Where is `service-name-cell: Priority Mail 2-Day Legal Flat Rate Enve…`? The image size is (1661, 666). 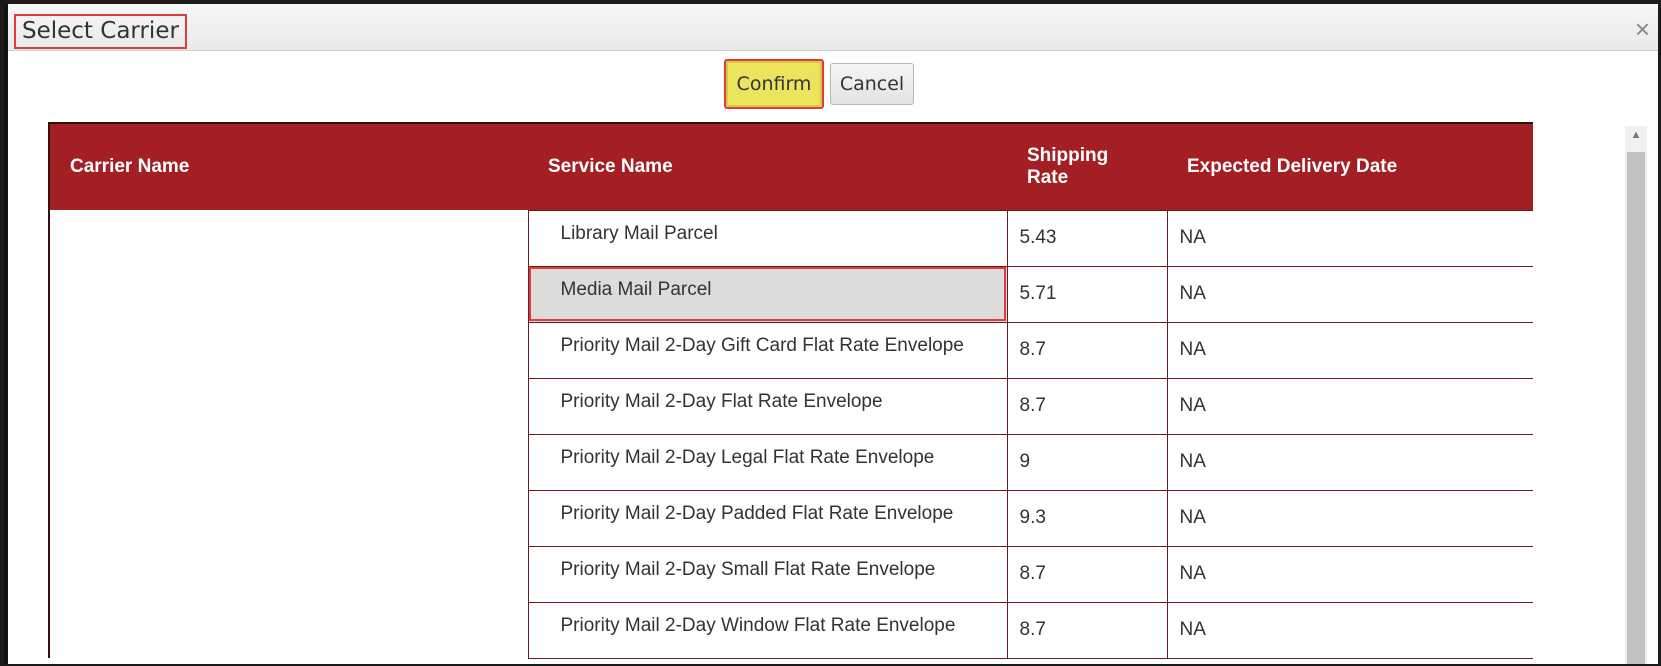 service-name-cell: Priority Mail 2-Day Legal Flat Rate Enve… is located at coordinates (767, 462).